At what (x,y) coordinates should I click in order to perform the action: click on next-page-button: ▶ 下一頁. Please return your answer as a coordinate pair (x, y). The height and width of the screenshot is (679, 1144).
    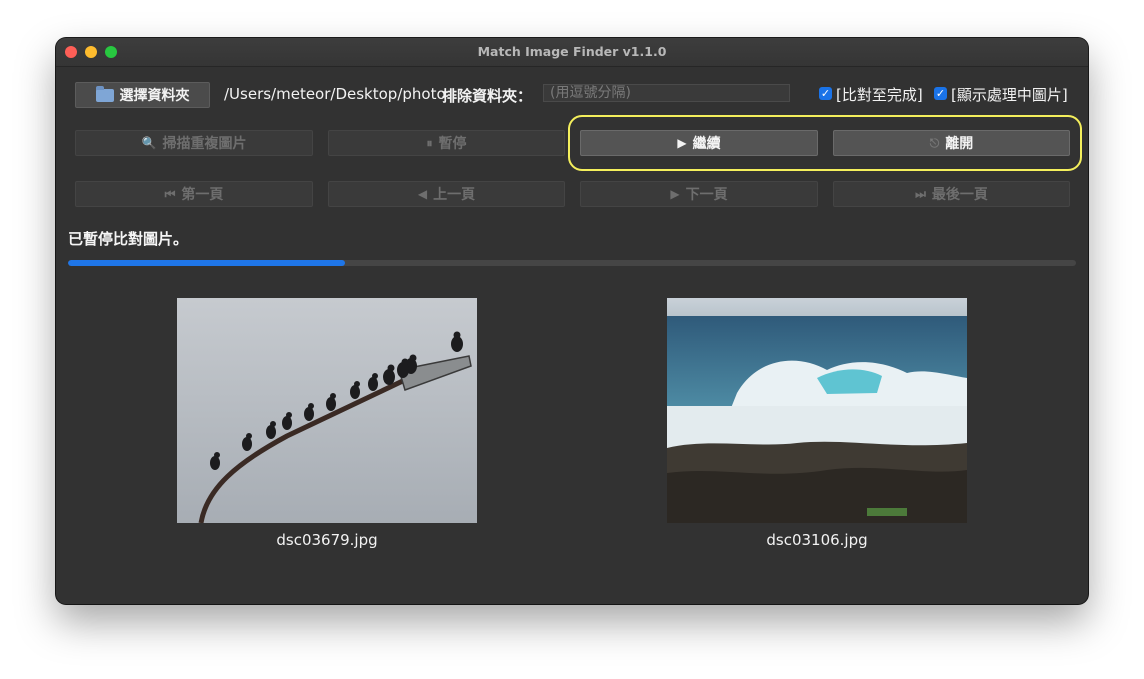
    Looking at the image, I should click on (699, 194).